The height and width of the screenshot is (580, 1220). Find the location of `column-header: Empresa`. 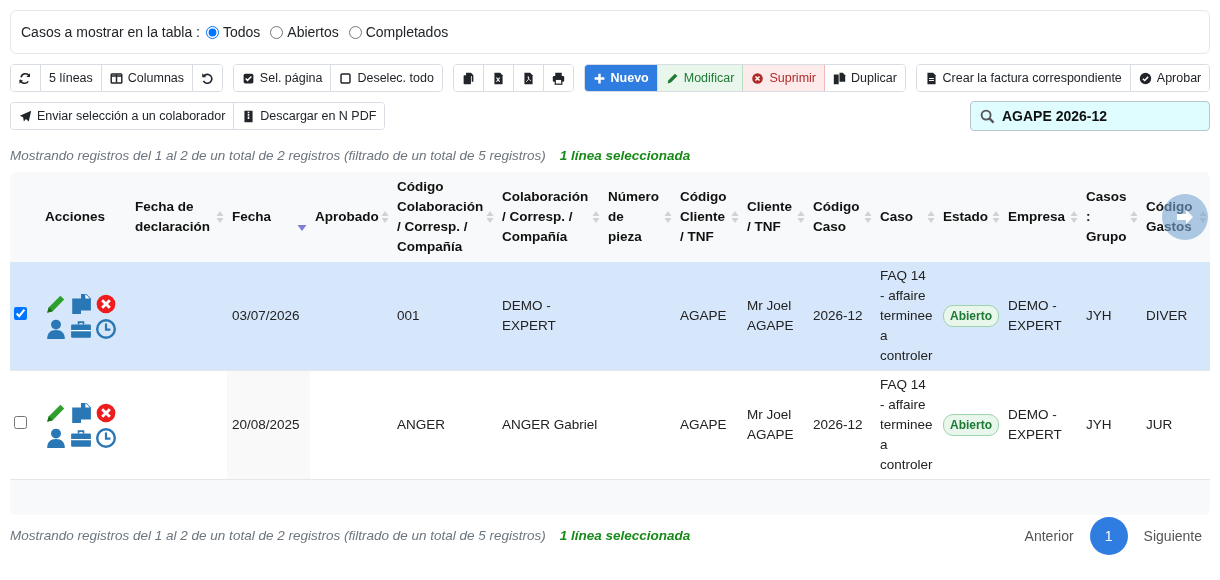

column-header: Empresa is located at coordinates (1037, 217).